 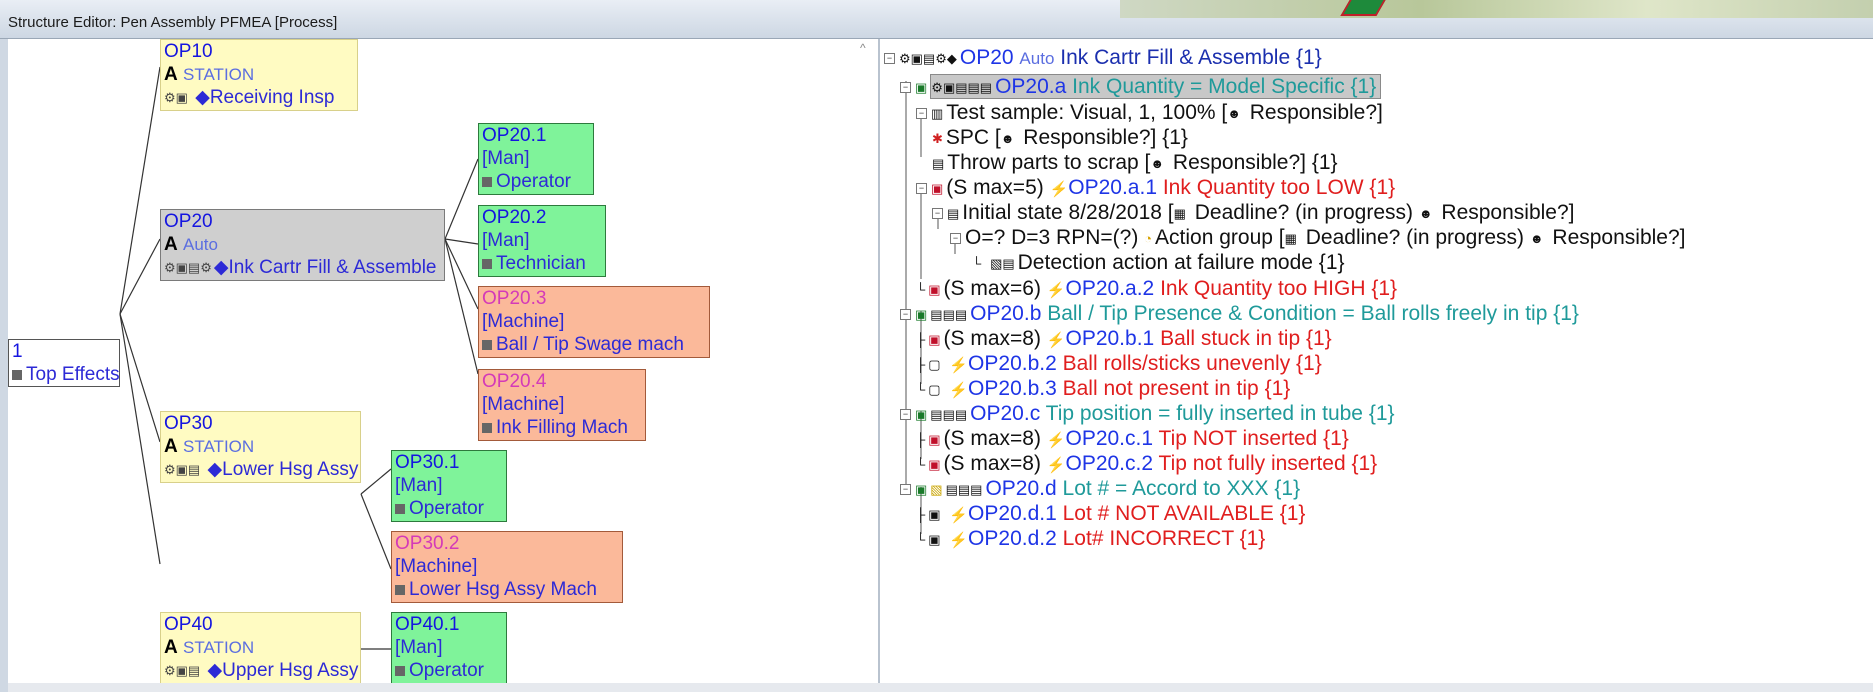 What do you see at coordinates (1012, 388) in the screenshot?
I see `row-id: OP20.b.3` at bounding box center [1012, 388].